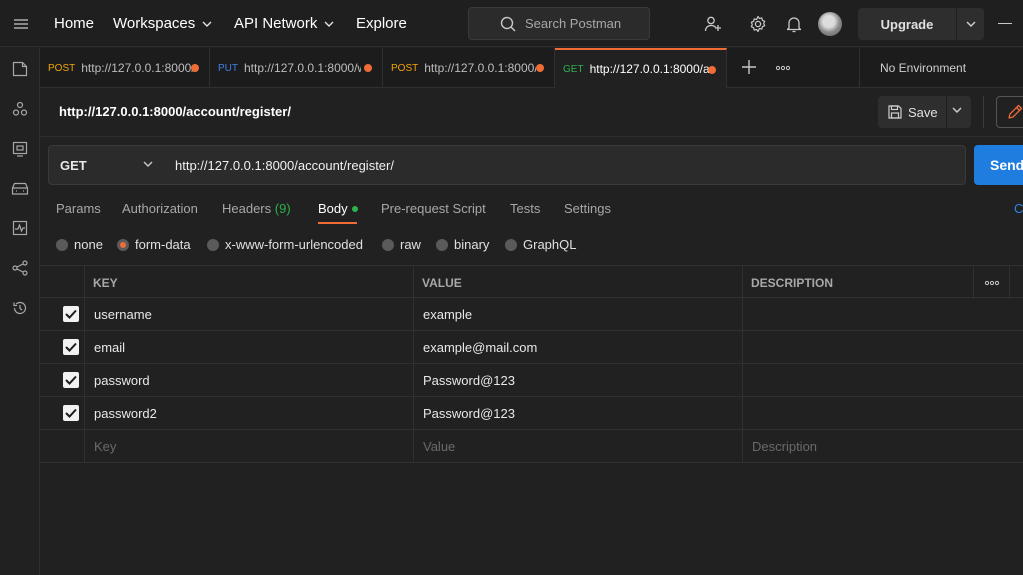 Image resolution: width=1023 pixels, height=575 pixels. Describe the element at coordinates (1005, 23) in the screenshot. I see `minimize-window-icon` at that location.